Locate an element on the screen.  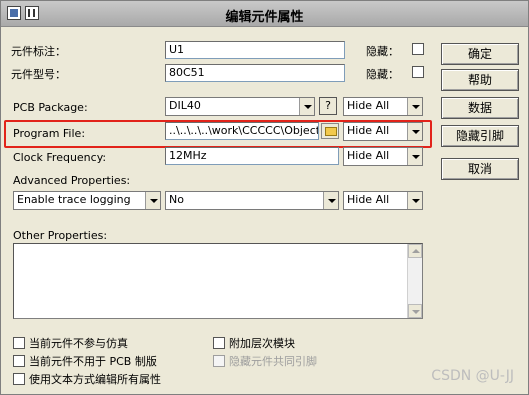
type-hidden-label: 隐藏： is located at coordinates (382, 74).